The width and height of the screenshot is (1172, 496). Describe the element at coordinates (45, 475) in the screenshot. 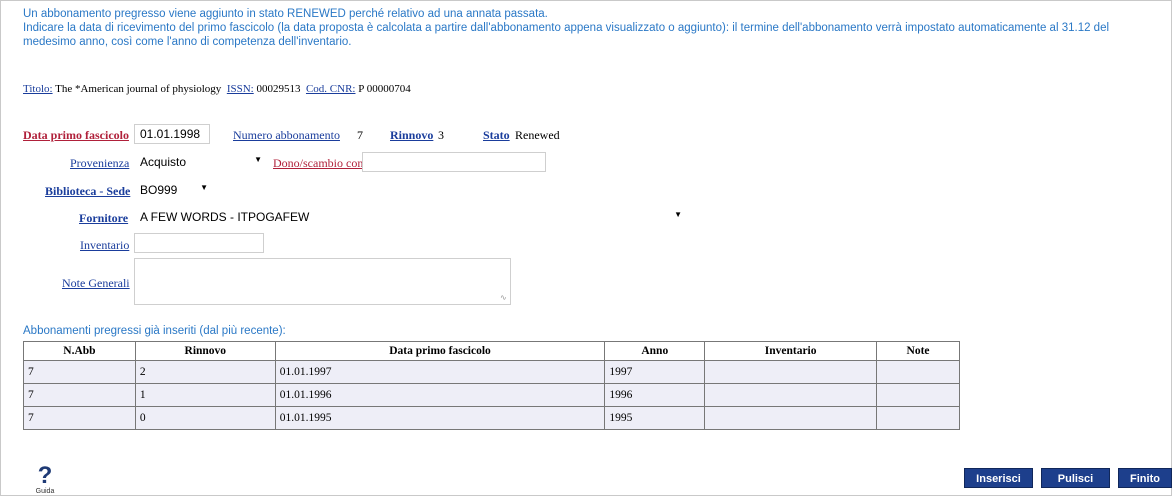

I see `help-icon: ?` at that location.